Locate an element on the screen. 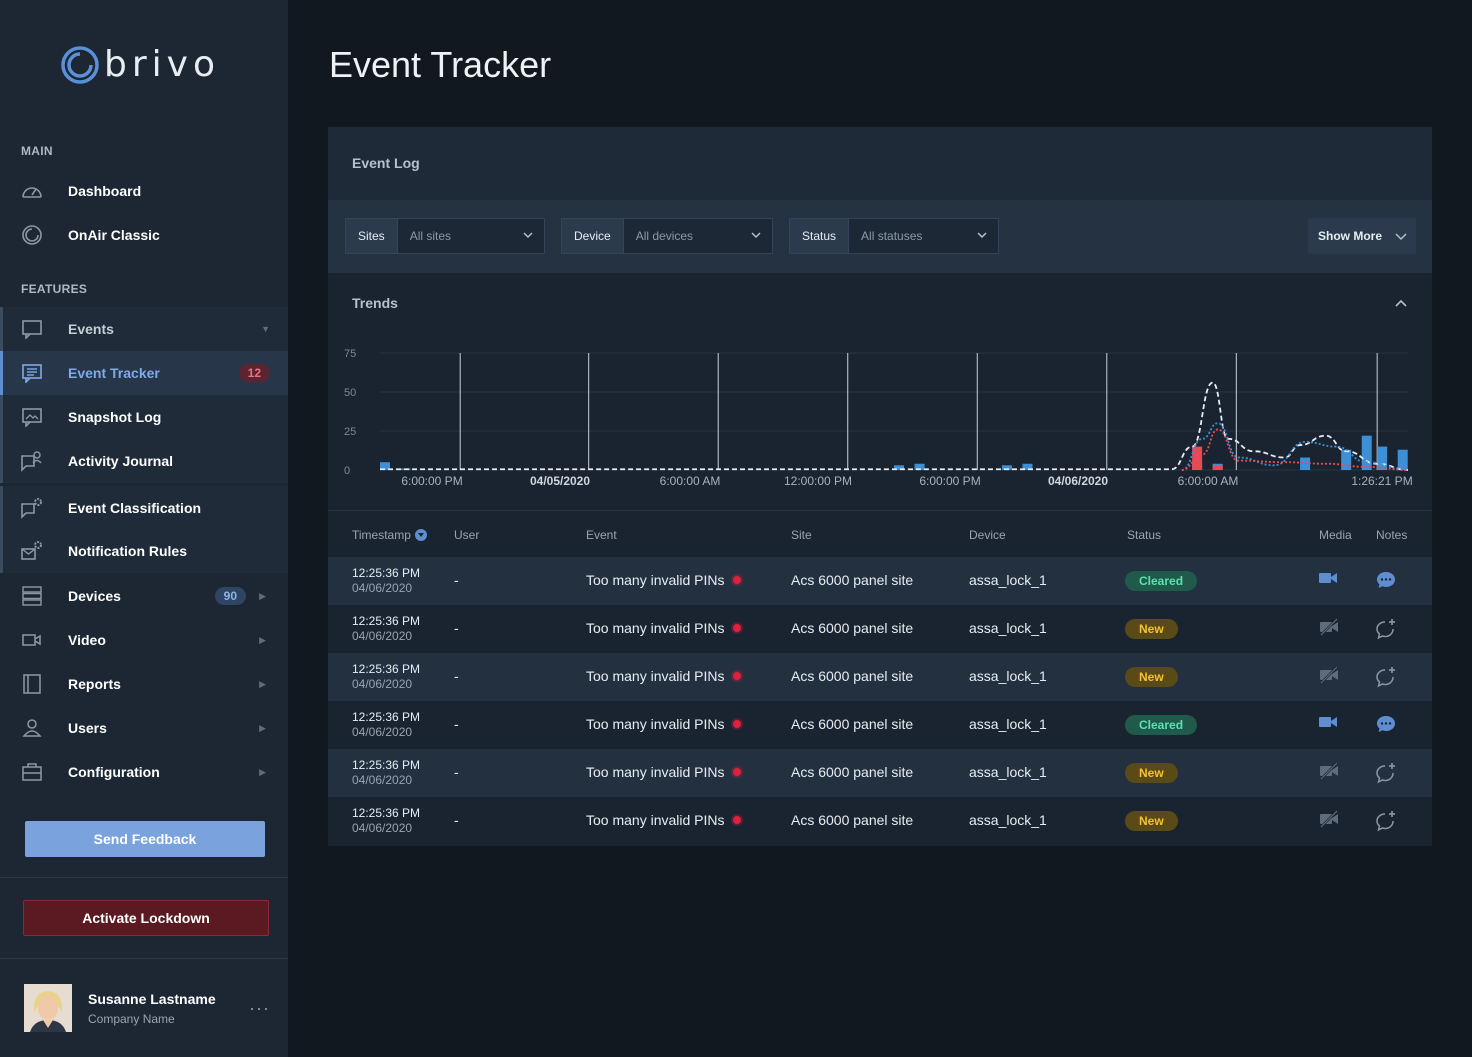  column-header-user: User is located at coordinates (466, 535).